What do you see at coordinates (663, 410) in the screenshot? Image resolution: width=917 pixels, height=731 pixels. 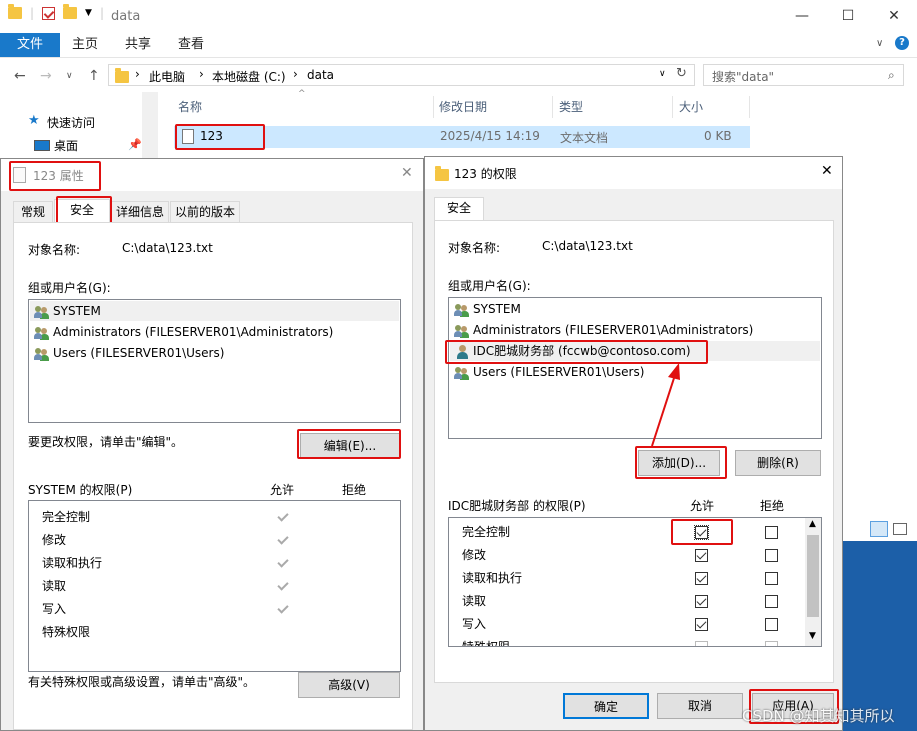 I see `arrow-line` at bounding box center [663, 410].